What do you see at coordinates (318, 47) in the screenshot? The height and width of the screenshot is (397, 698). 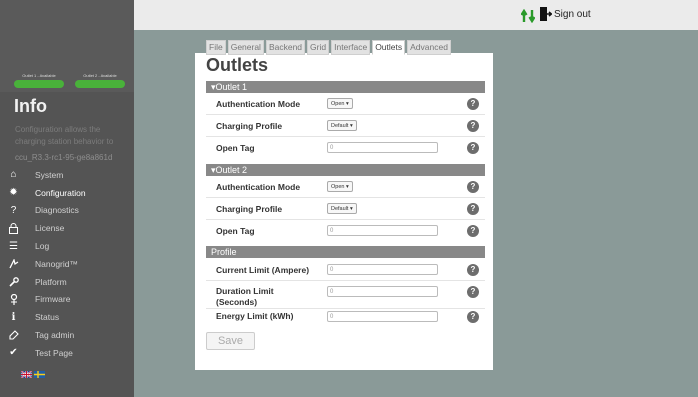 I see `tab-grid: Grid` at bounding box center [318, 47].